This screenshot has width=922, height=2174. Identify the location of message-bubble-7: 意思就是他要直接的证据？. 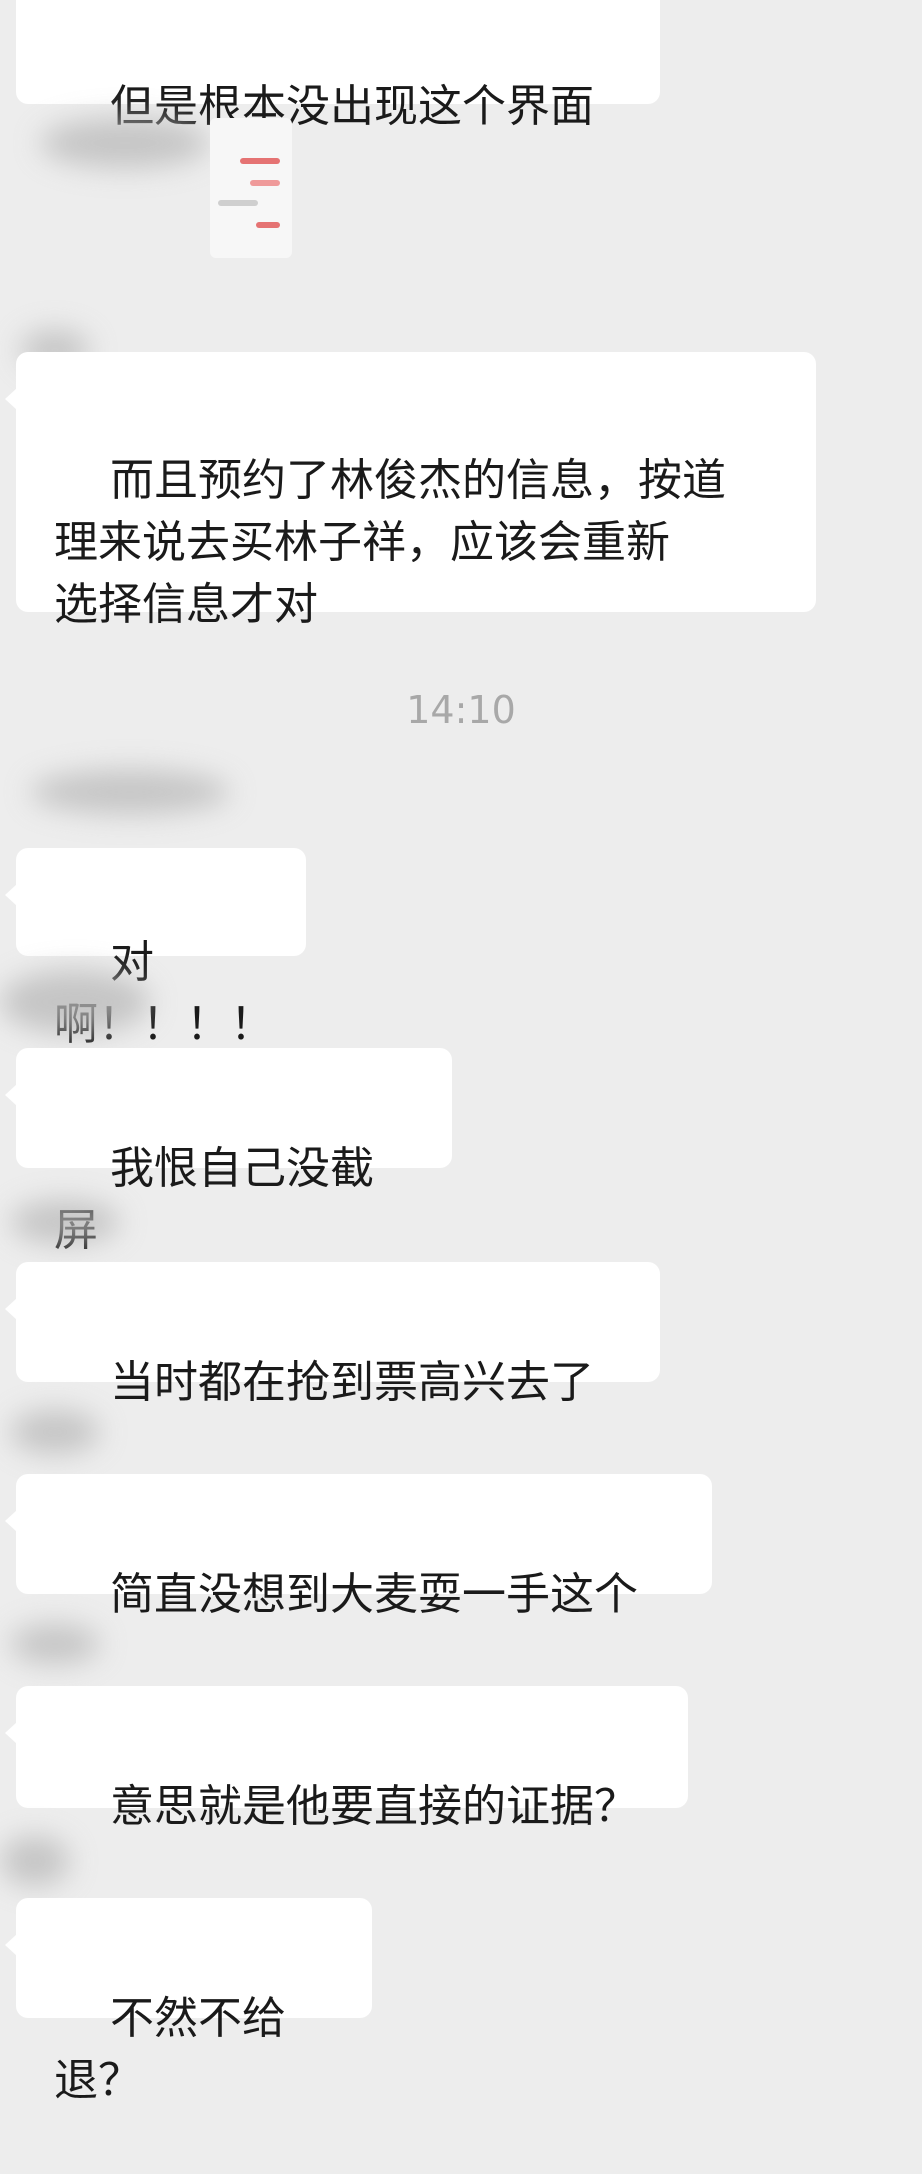
(346, 1759).